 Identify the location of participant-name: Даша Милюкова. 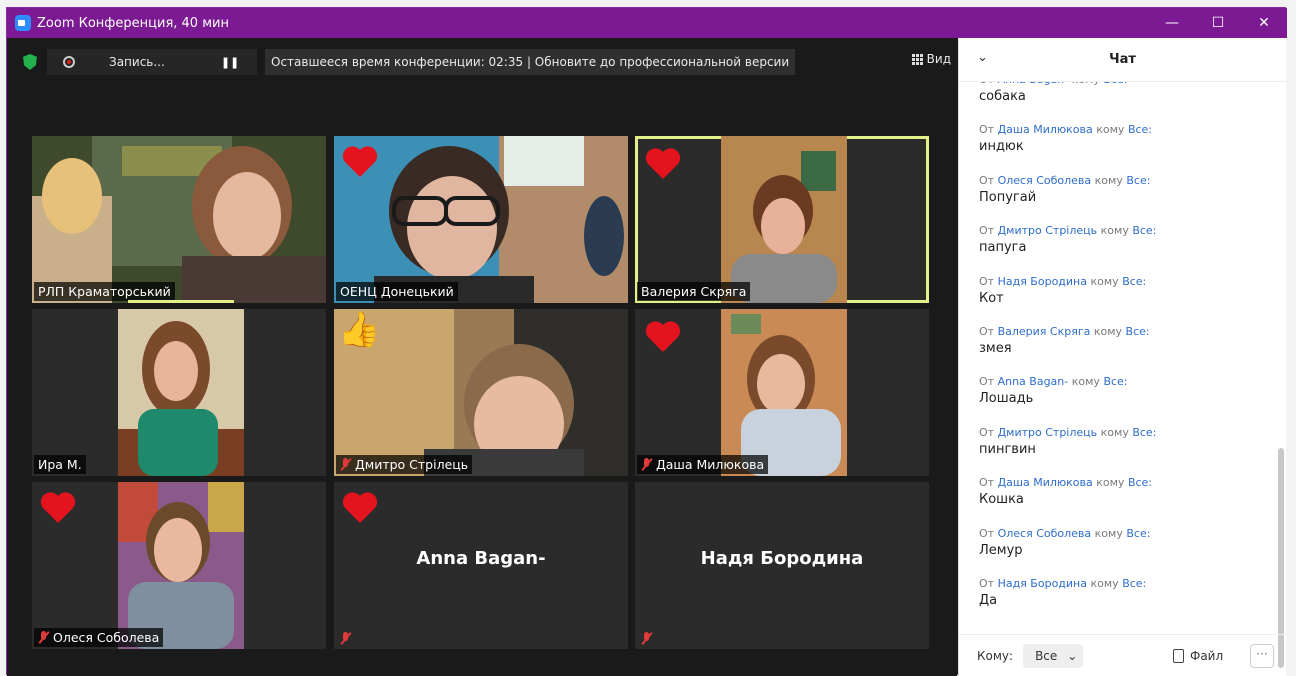
(710, 464).